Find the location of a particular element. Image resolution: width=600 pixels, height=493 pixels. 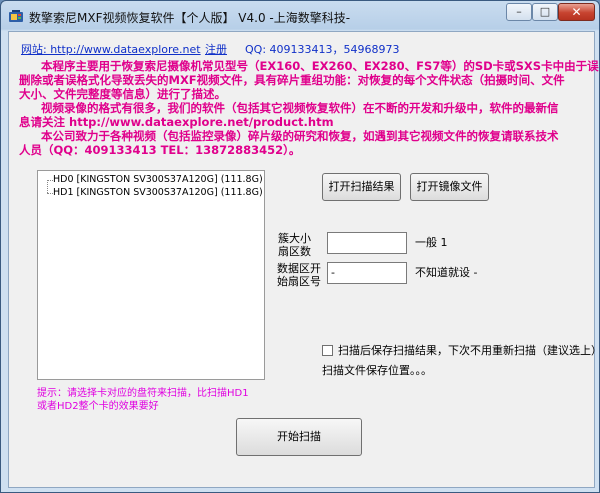

save-scan-checkbox is located at coordinates (327, 350).